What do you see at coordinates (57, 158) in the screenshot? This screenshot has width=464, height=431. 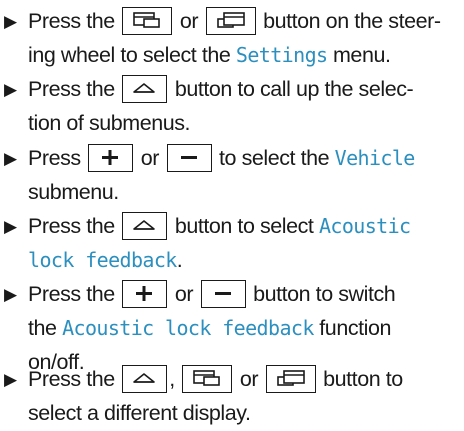 I see `step-text: Press` at bounding box center [57, 158].